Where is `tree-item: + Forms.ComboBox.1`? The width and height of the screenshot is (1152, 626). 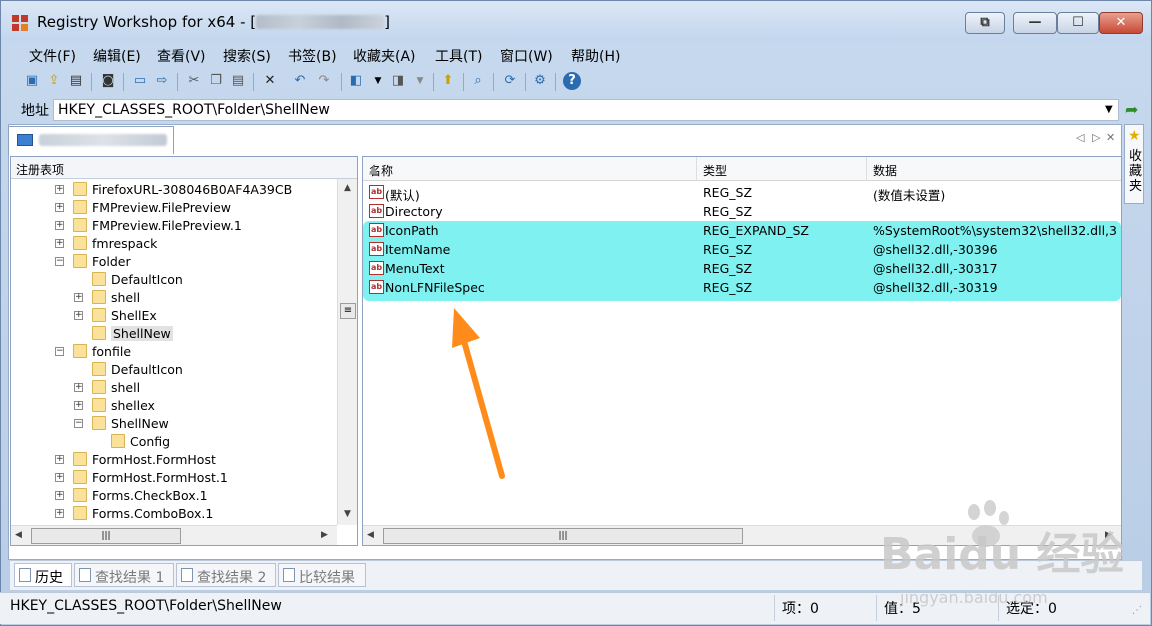
tree-item: + Forms.ComboBox.1 is located at coordinates (174, 514).